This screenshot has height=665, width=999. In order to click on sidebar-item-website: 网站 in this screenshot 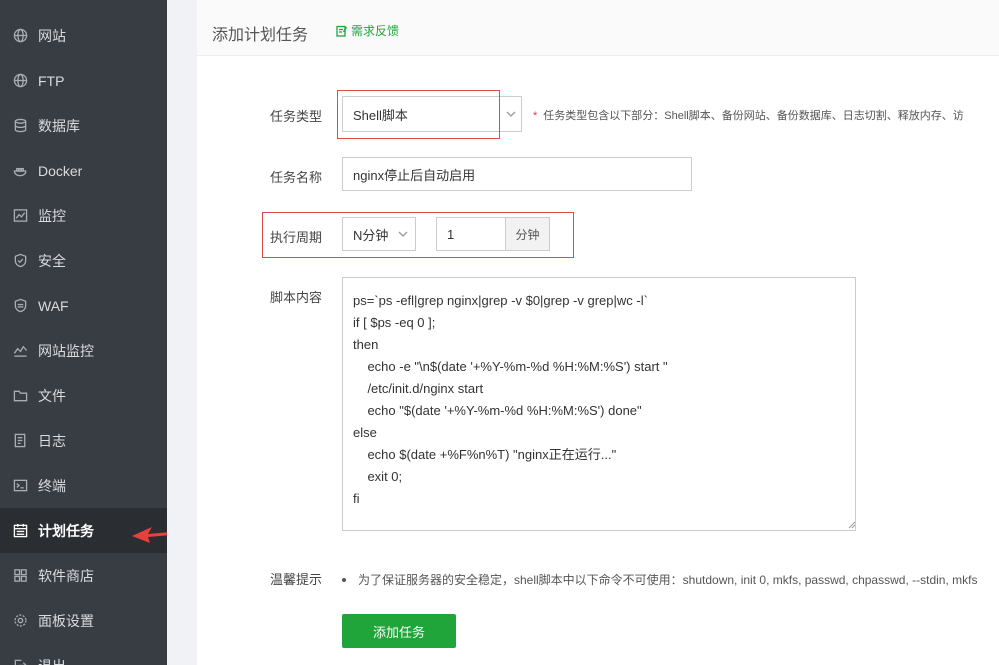, I will do `click(83, 35)`.